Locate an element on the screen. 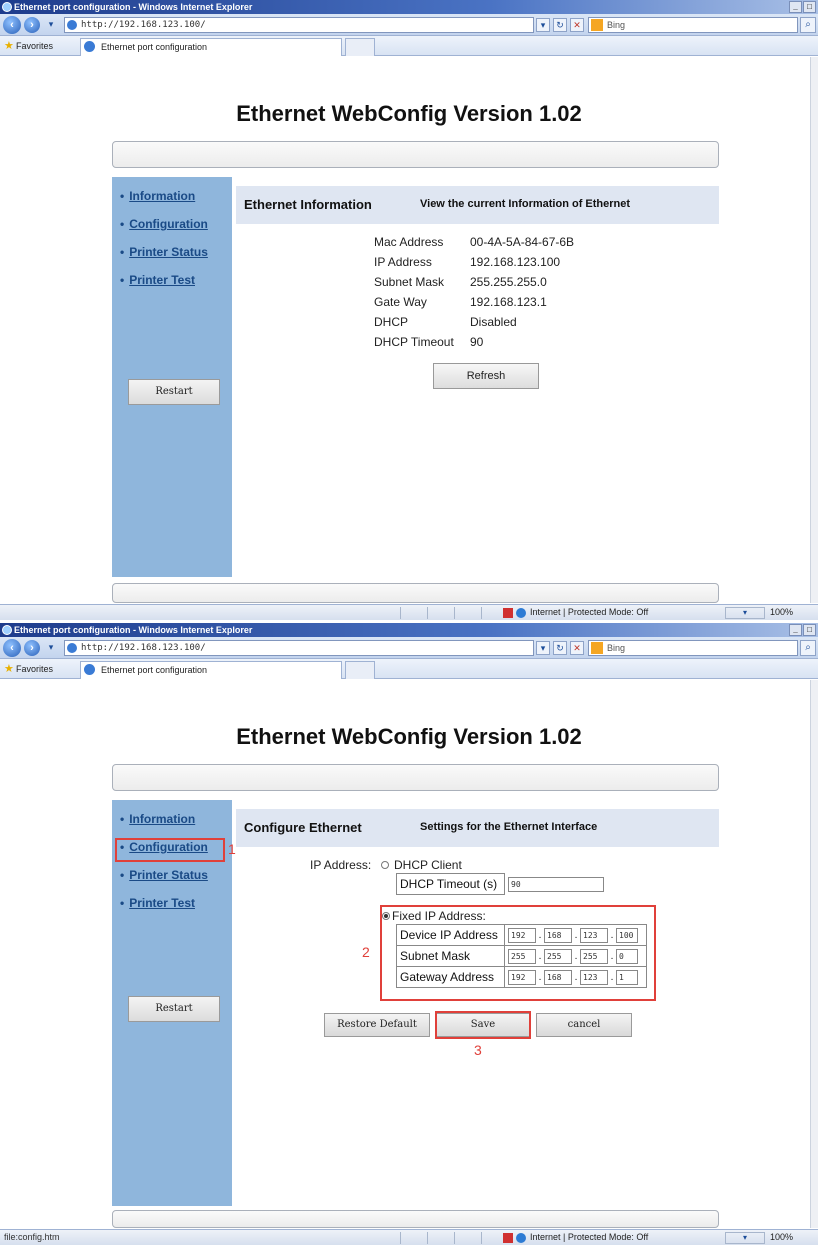  annotation-number-3: 3 is located at coordinates (478, 1050).